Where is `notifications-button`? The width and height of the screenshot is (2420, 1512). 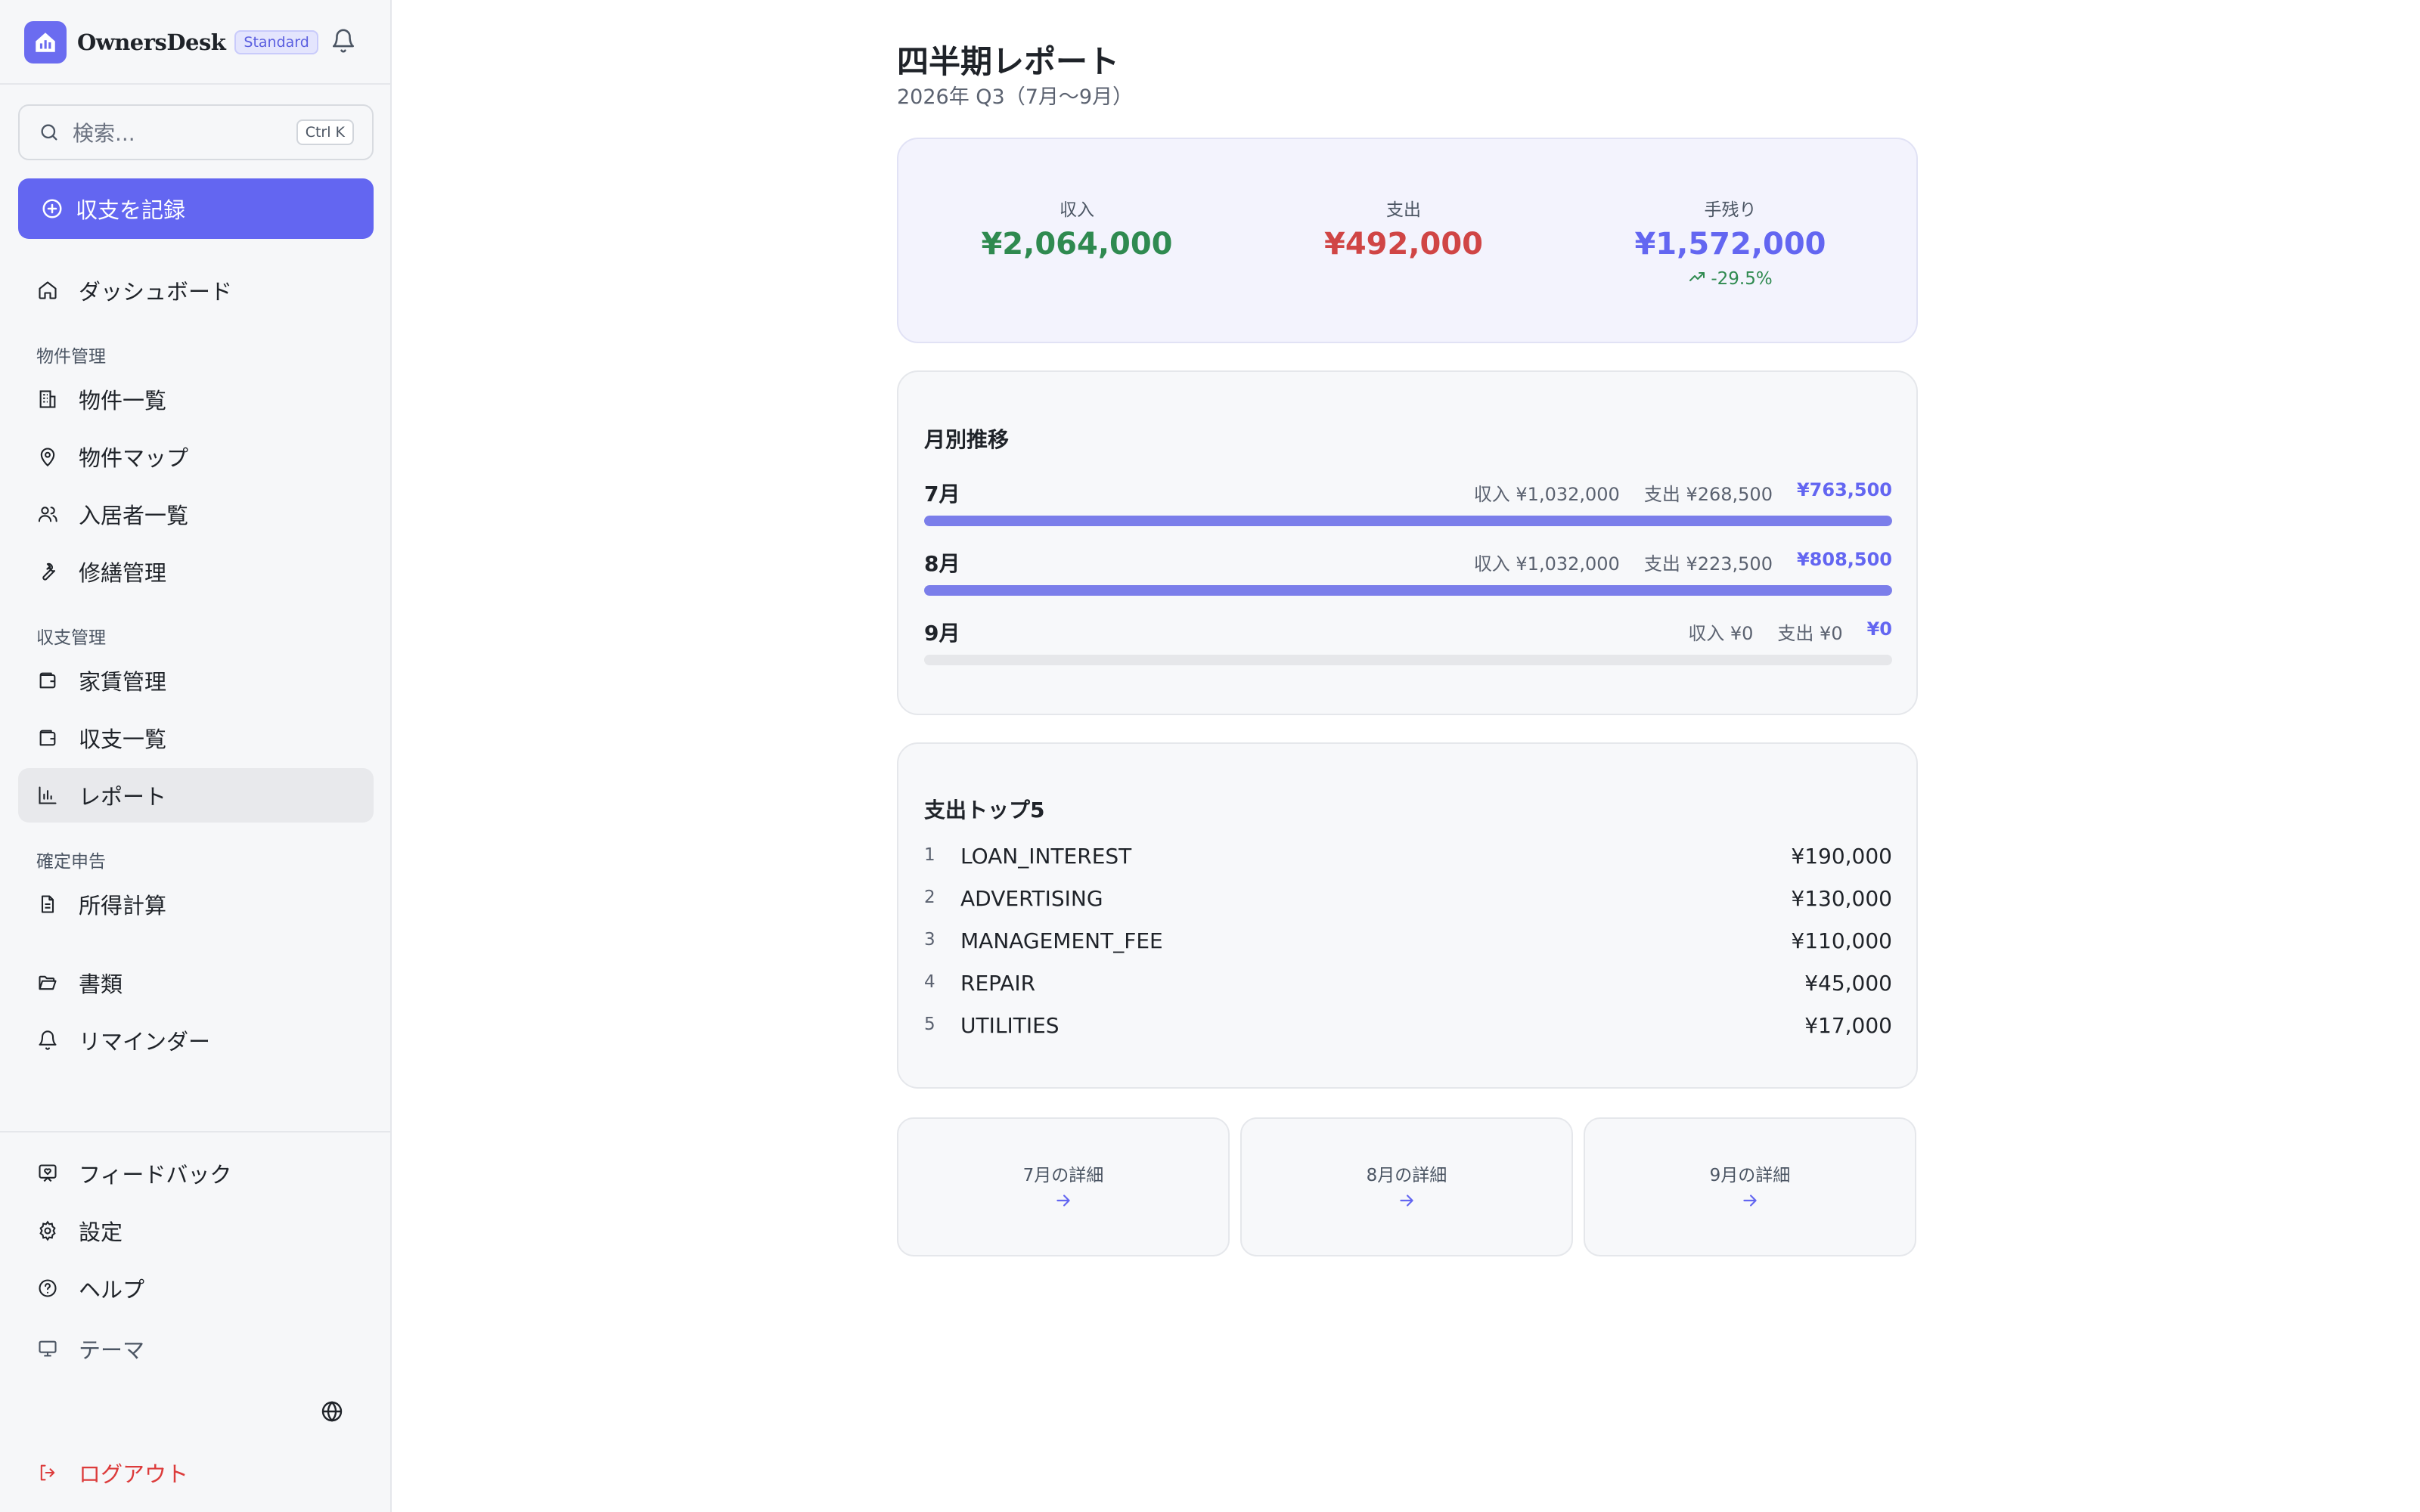
notifications-button is located at coordinates (343, 42).